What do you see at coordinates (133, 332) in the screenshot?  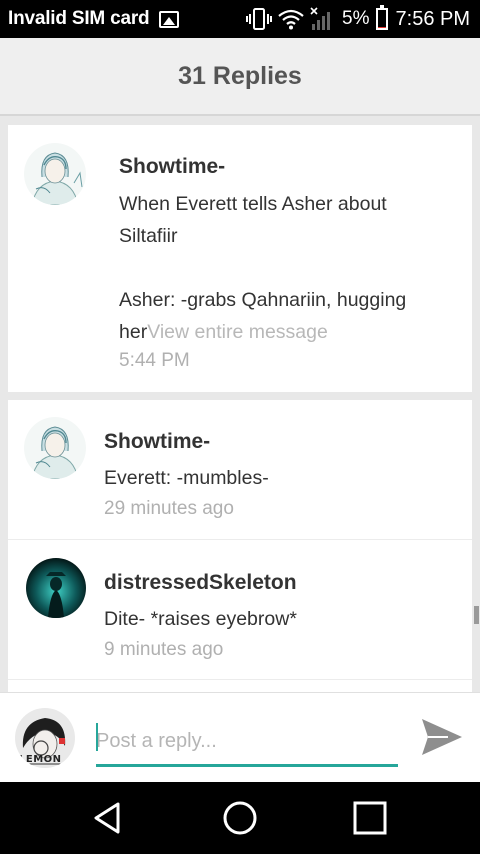 I see `reply-message-line: her` at bounding box center [133, 332].